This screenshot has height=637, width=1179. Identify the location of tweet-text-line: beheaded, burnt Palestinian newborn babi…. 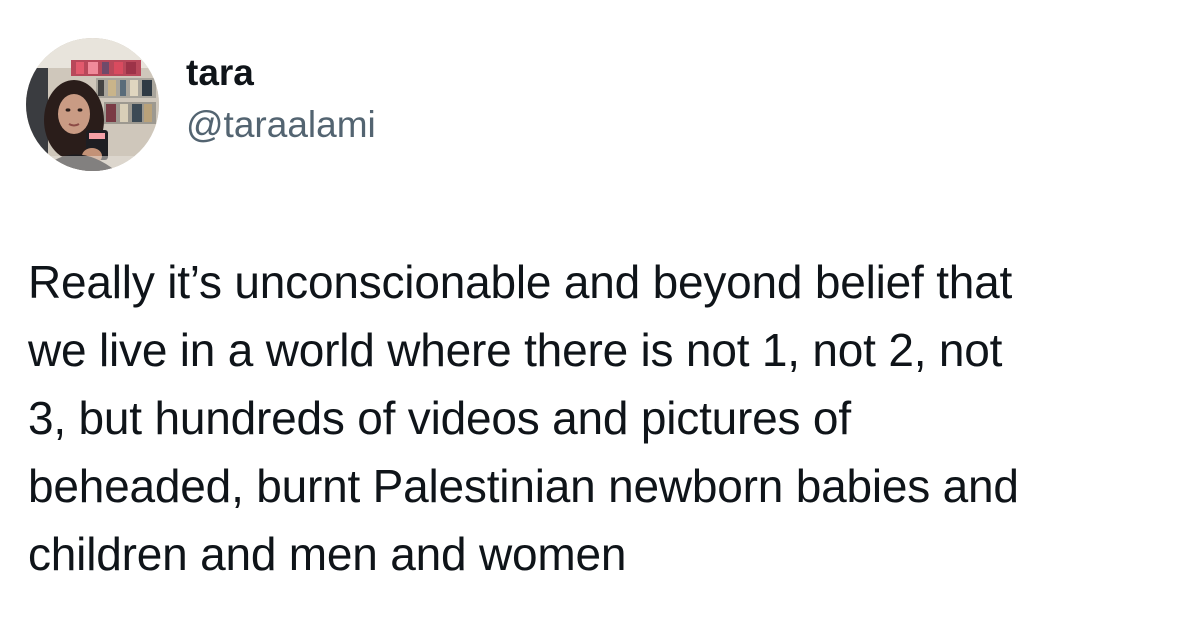
(523, 486).